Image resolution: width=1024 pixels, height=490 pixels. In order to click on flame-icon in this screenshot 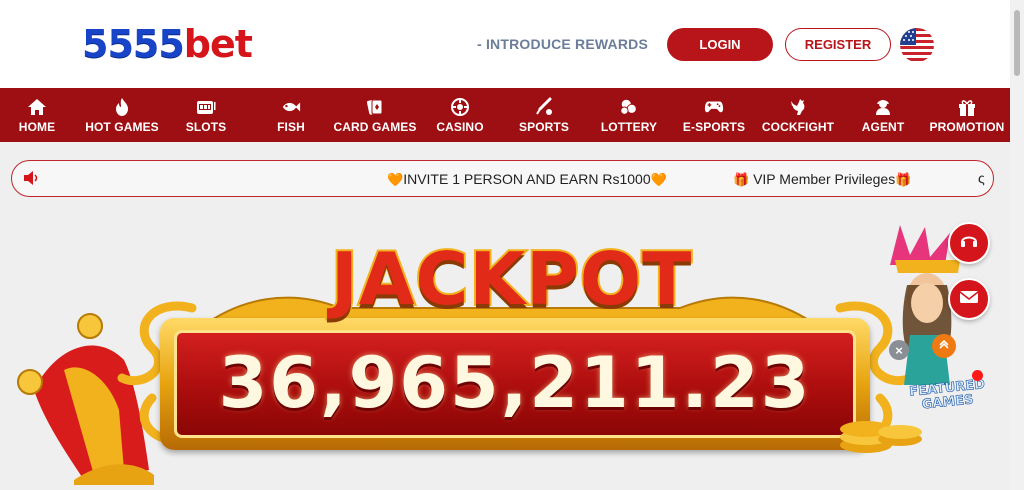, I will do `click(122, 107)`.